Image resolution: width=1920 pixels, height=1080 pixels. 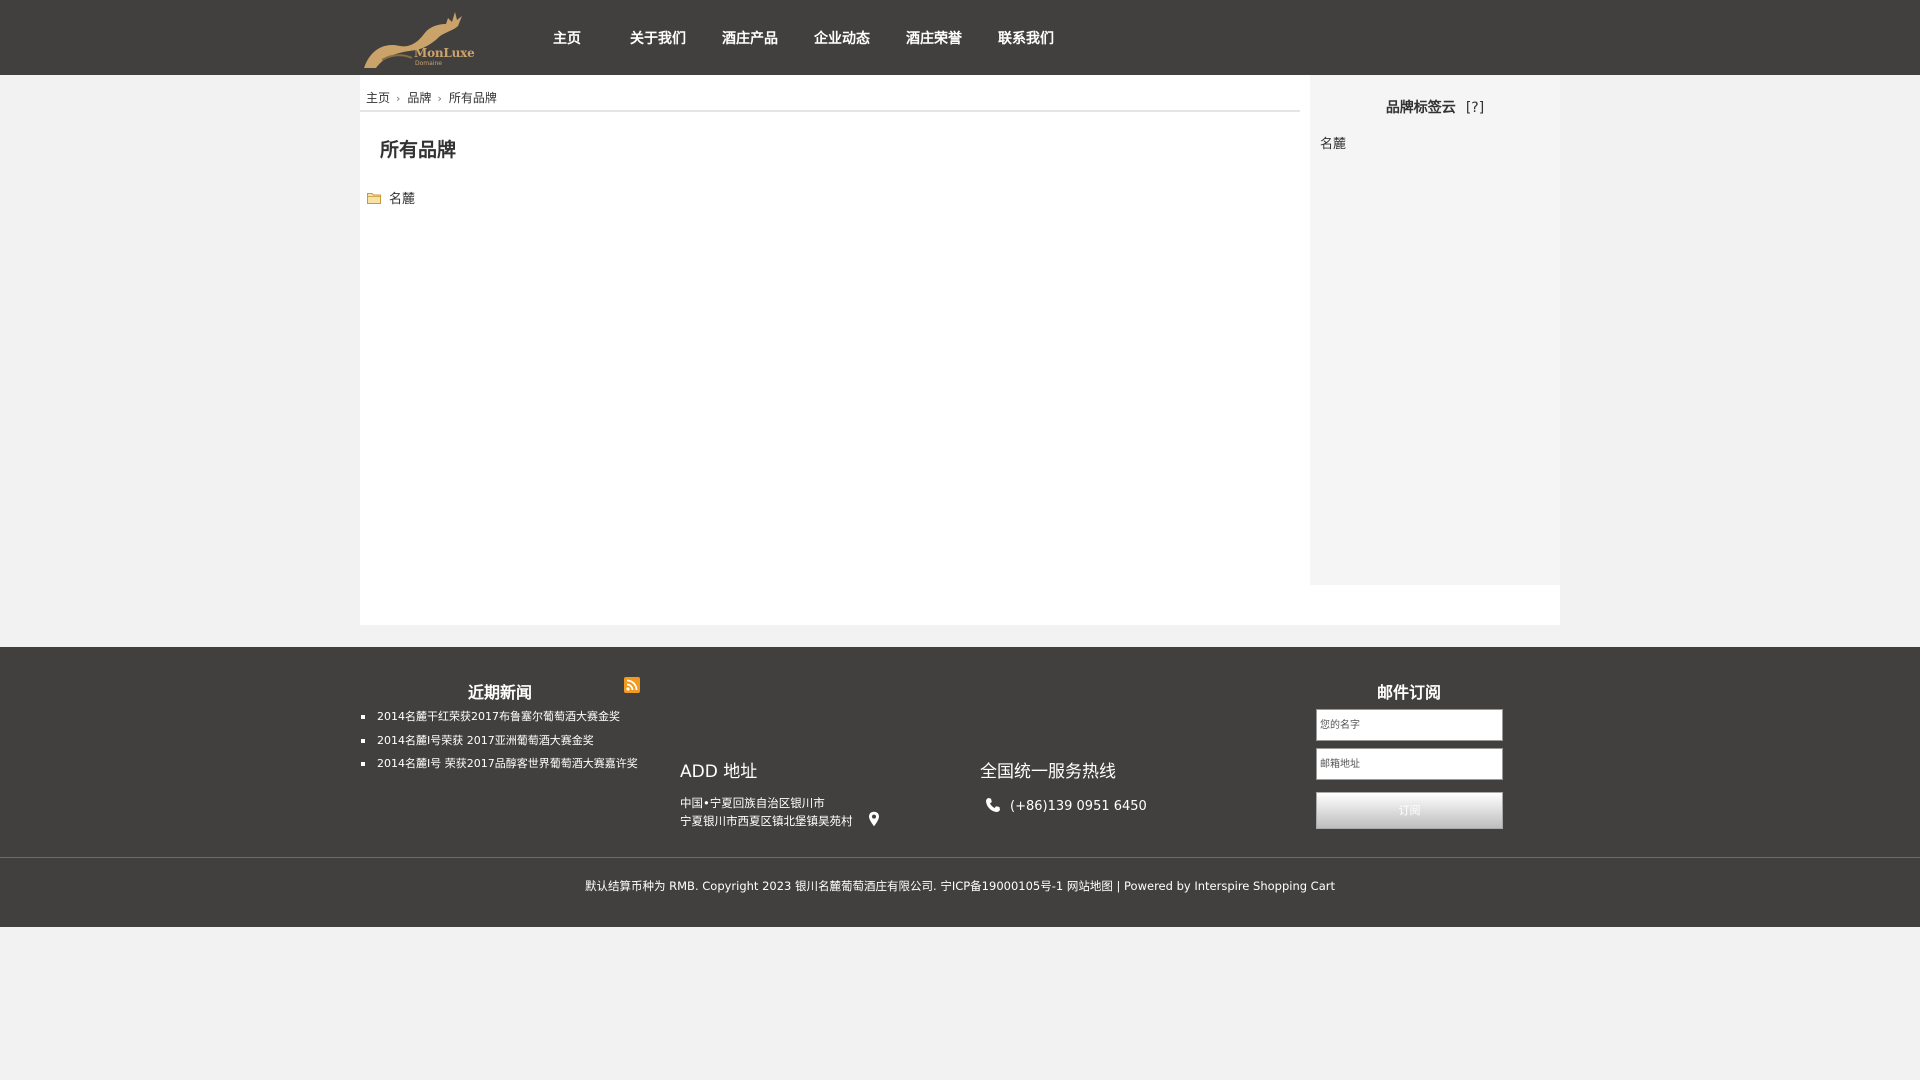 I want to click on address-line-1: 中国•宁夏回族自治区银川市, so click(x=752, y=803).